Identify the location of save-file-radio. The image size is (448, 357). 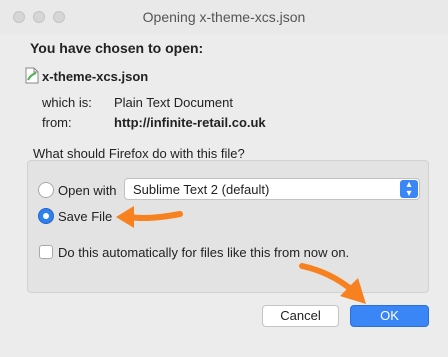
(46, 216).